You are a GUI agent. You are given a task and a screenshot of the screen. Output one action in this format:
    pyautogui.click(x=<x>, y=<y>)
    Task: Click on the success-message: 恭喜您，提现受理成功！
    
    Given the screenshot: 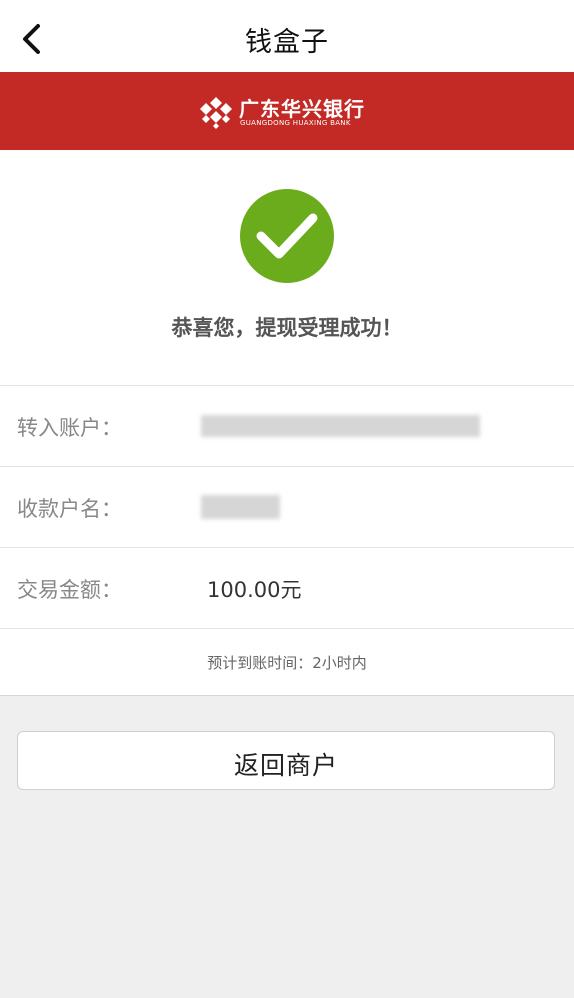 What is the action you would take?
    pyautogui.click(x=287, y=328)
    